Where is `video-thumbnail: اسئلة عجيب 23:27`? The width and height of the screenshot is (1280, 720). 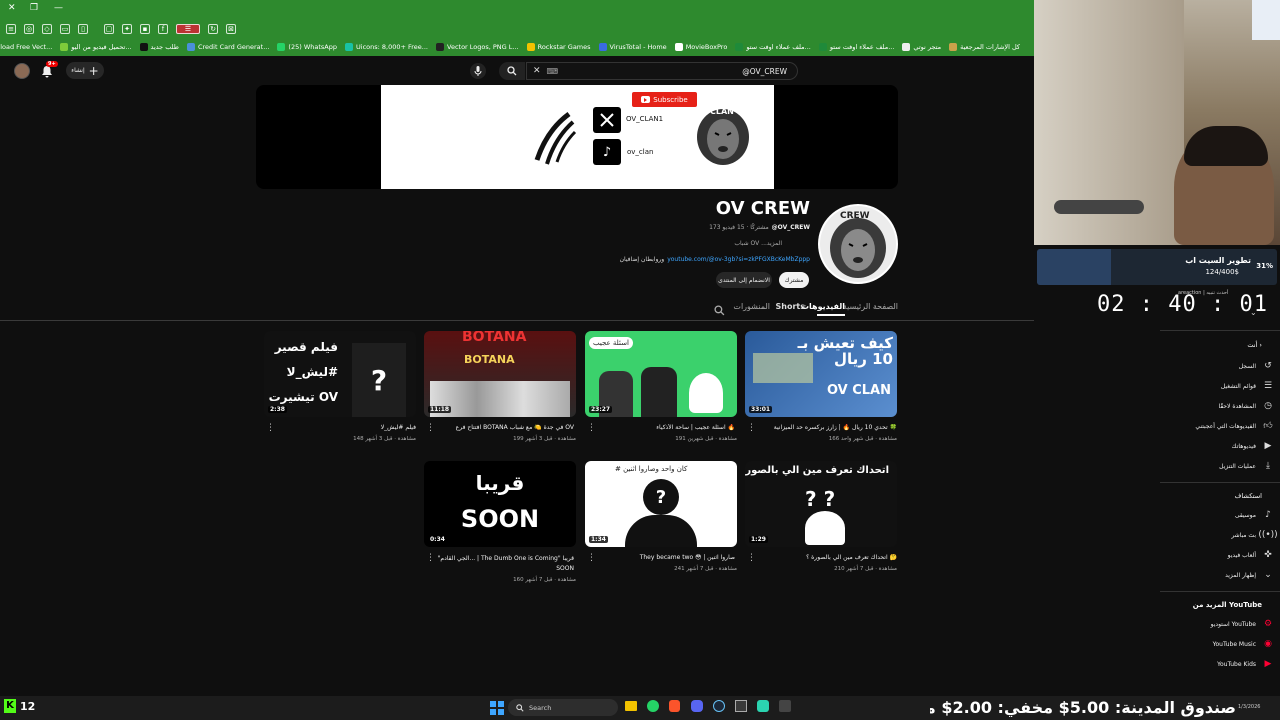
video-thumbnail: اسئلة عجيب 23:27 is located at coordinates (661, 374).